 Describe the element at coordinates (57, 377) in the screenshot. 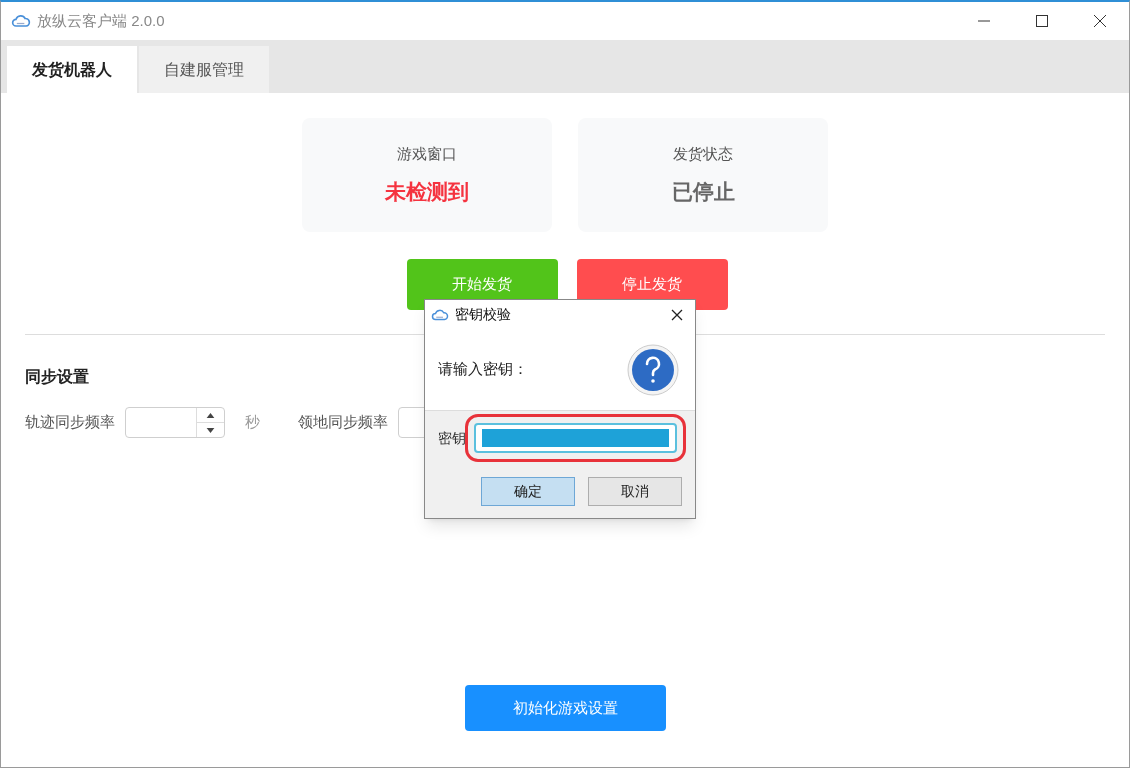

I see `section-title: 同步设置` at that location.